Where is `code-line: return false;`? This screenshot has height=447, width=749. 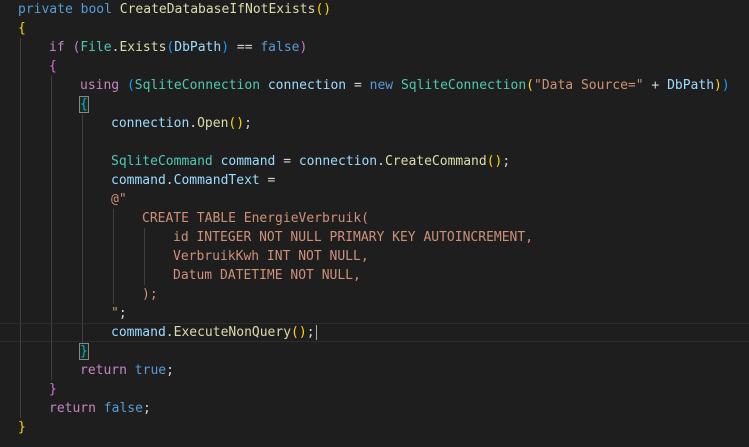
code-line: return false; is located at coordinates (374, 408).